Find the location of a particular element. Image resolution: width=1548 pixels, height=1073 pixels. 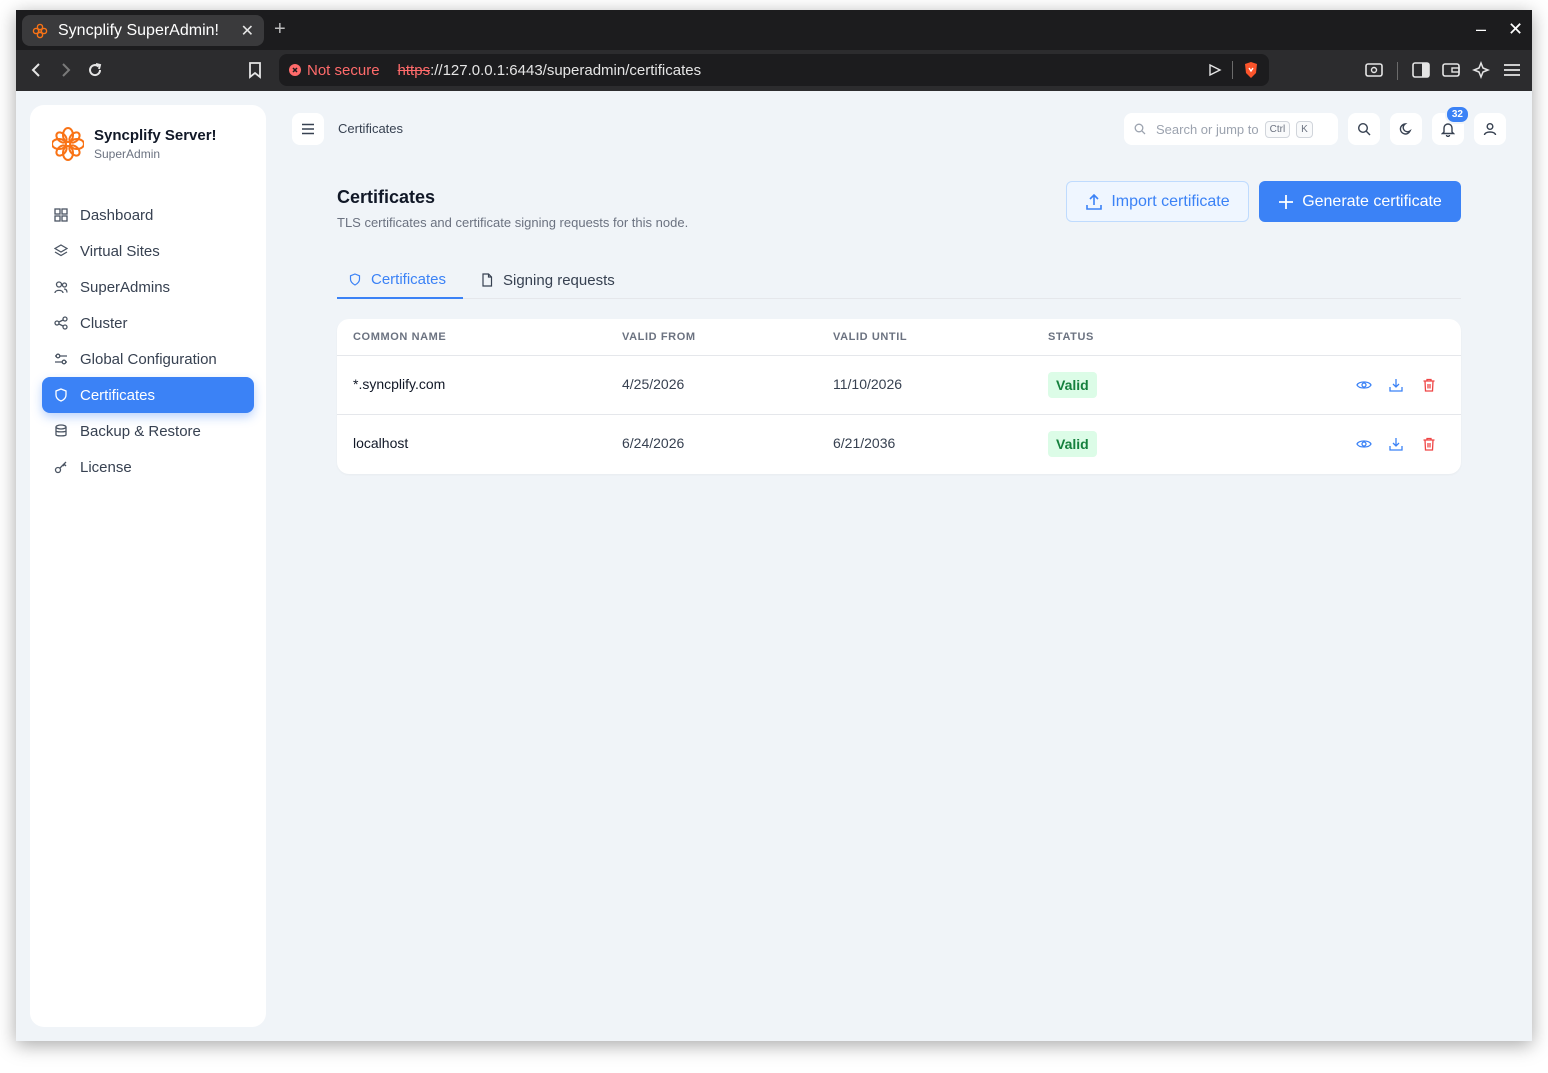

sidebar-item-label: Global Configuration is located at coordinates (148, 359).